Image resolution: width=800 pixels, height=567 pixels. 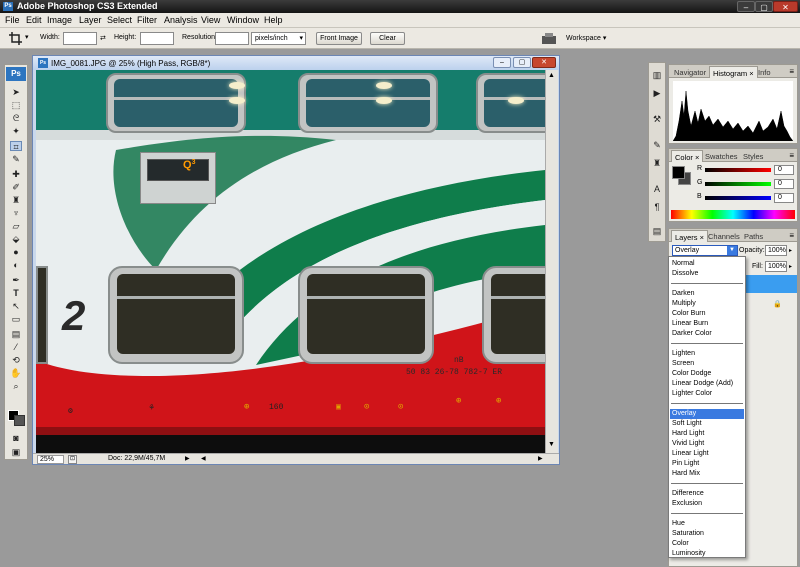 I want to click on paragraph-panel-icon: ¶, so click(x=657, y=207).